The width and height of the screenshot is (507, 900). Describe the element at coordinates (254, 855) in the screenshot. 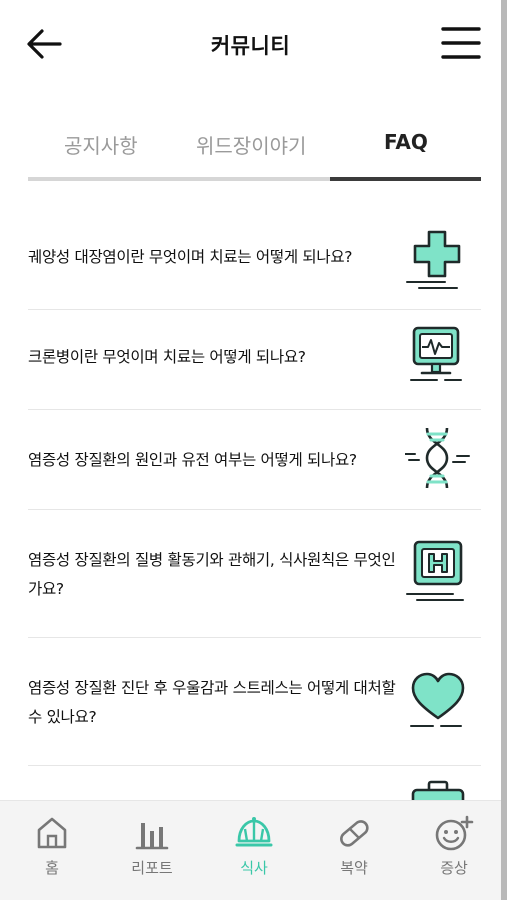

I see `nav-meal: 식사` at that location.